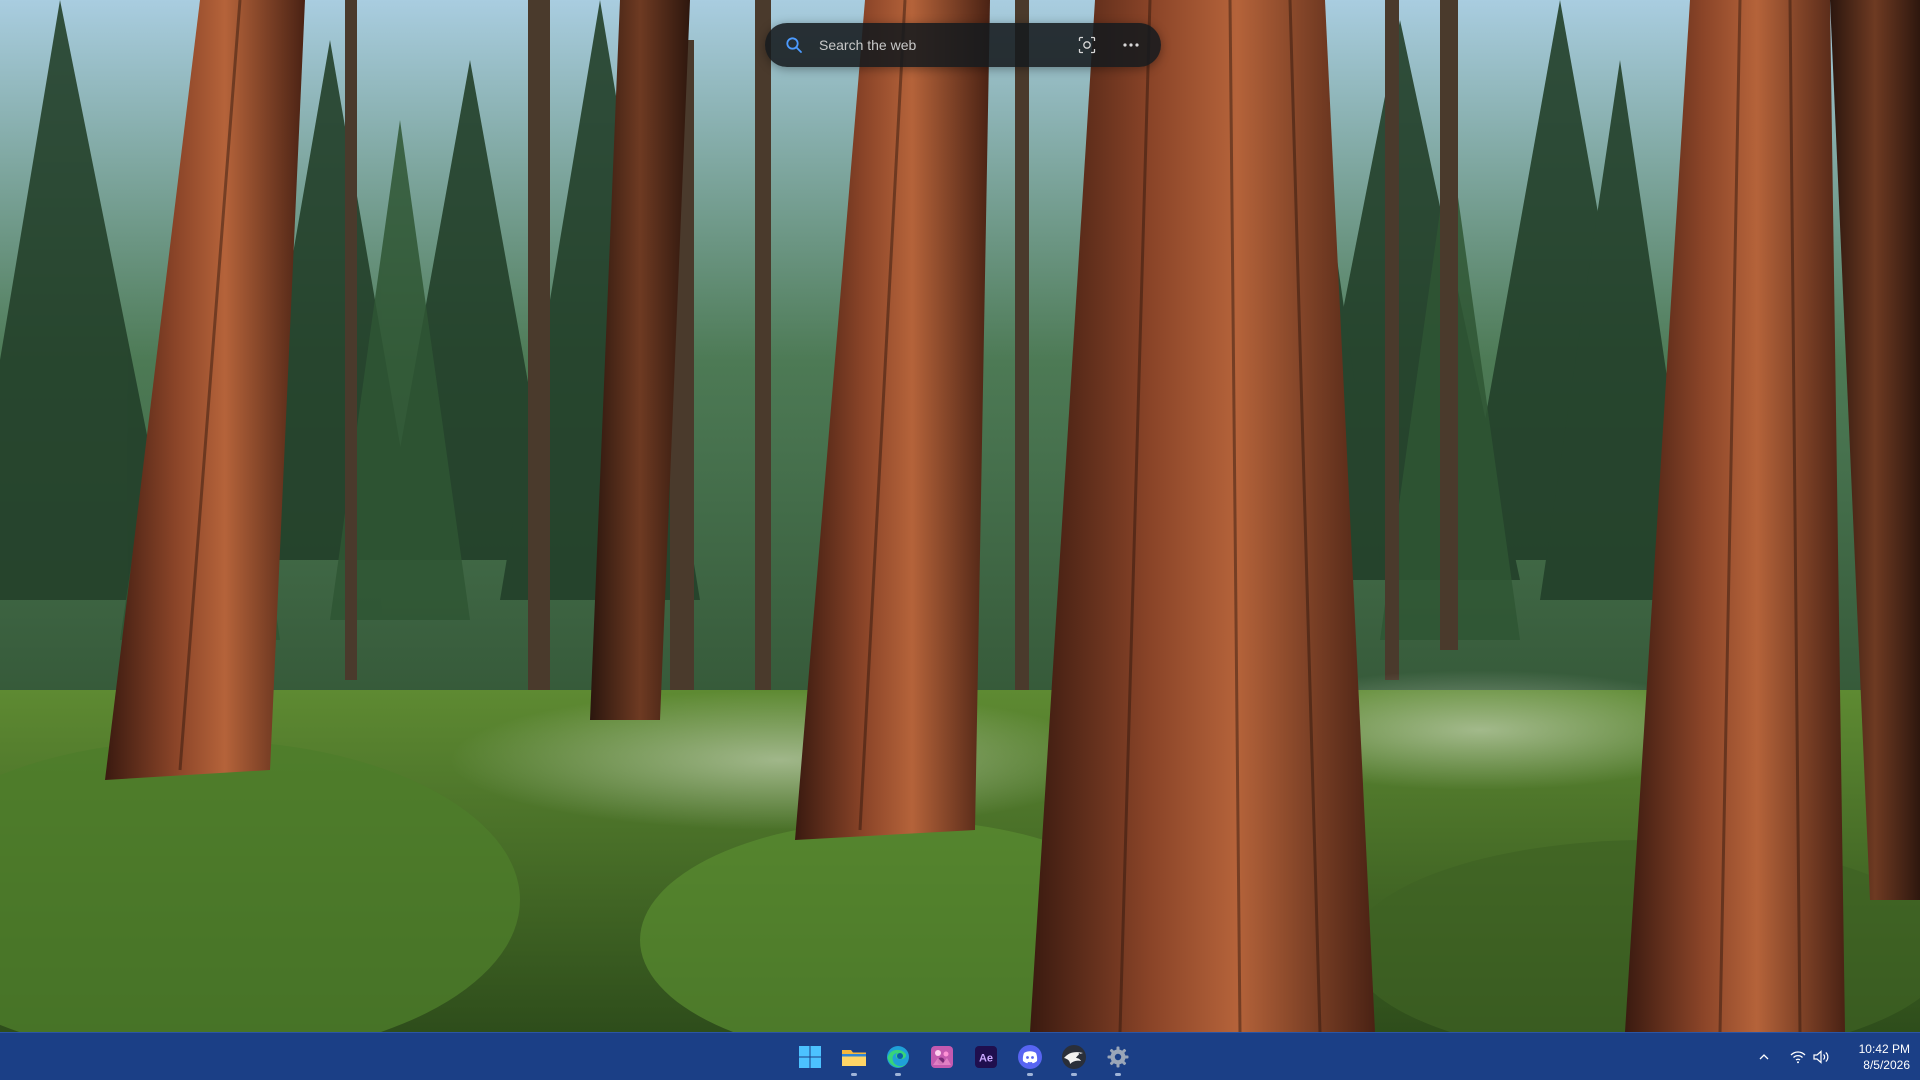 This screenshot has width=1920, height=1081. I want to click on folder-icon, so click(854, 1058).